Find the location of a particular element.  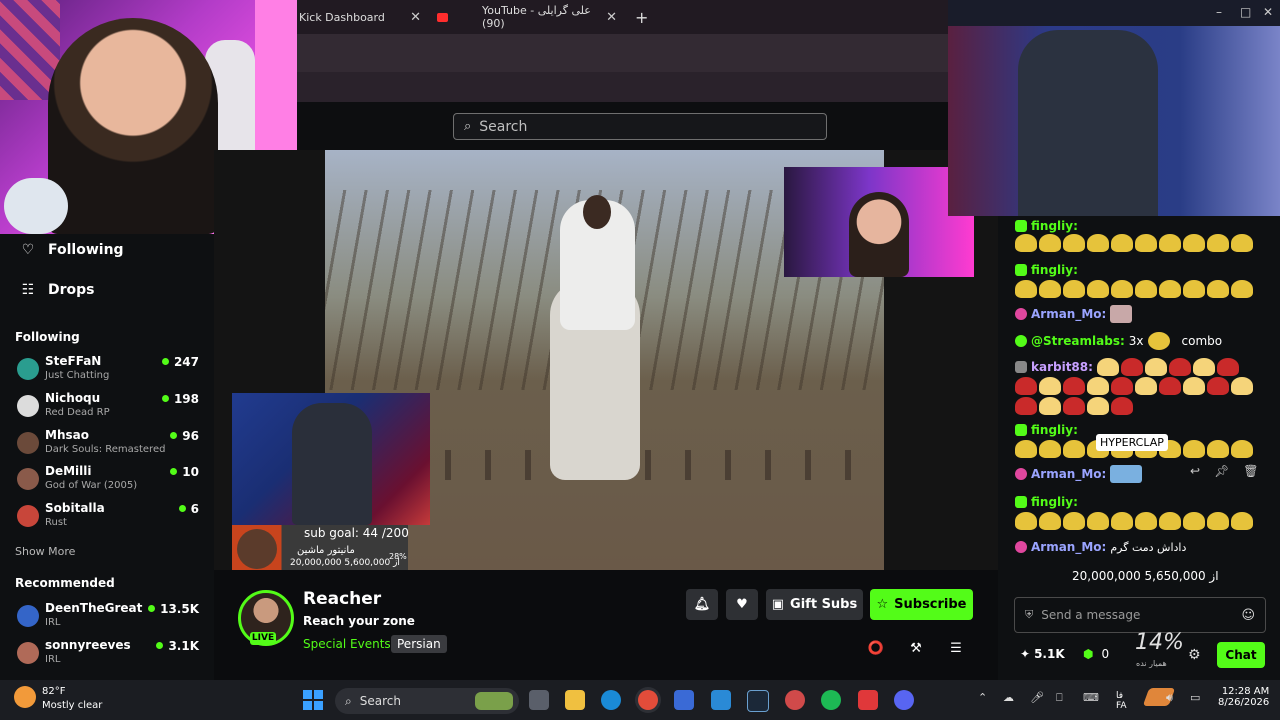

channel-steffan: SteFFaN Just Chatting 247 is located at coordinates (109, 370).